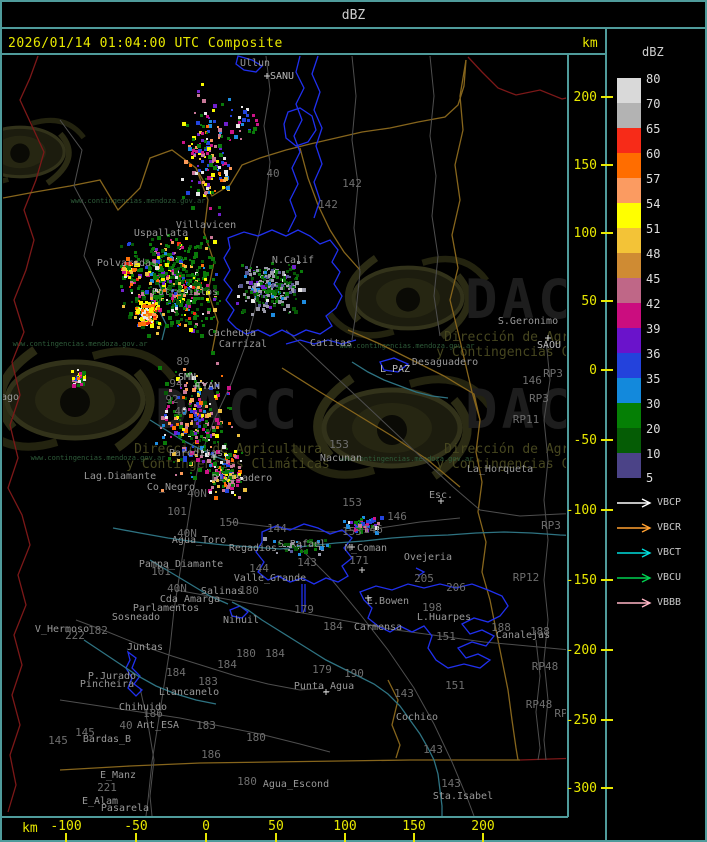  Describe the element at coordinates (669, 602) in the screenshot. I see `vector-label: VBBB` at that location.